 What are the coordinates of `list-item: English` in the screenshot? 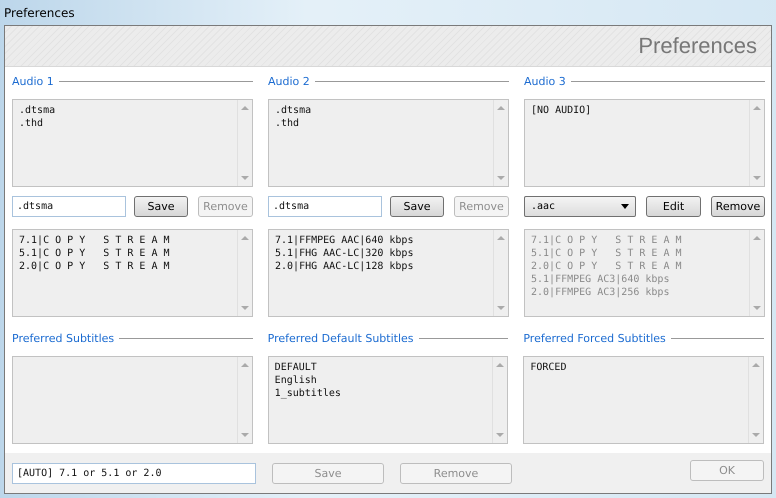 It's located at (380, 380).